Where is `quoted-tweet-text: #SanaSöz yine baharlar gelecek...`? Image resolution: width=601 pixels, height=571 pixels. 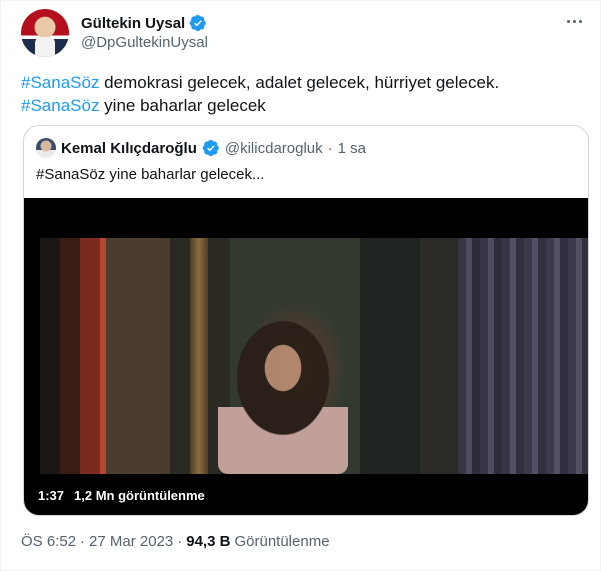 quoted-tweet-text: #SanaSöz yine baharlar gelecek... is located at coordinates (150, 174).